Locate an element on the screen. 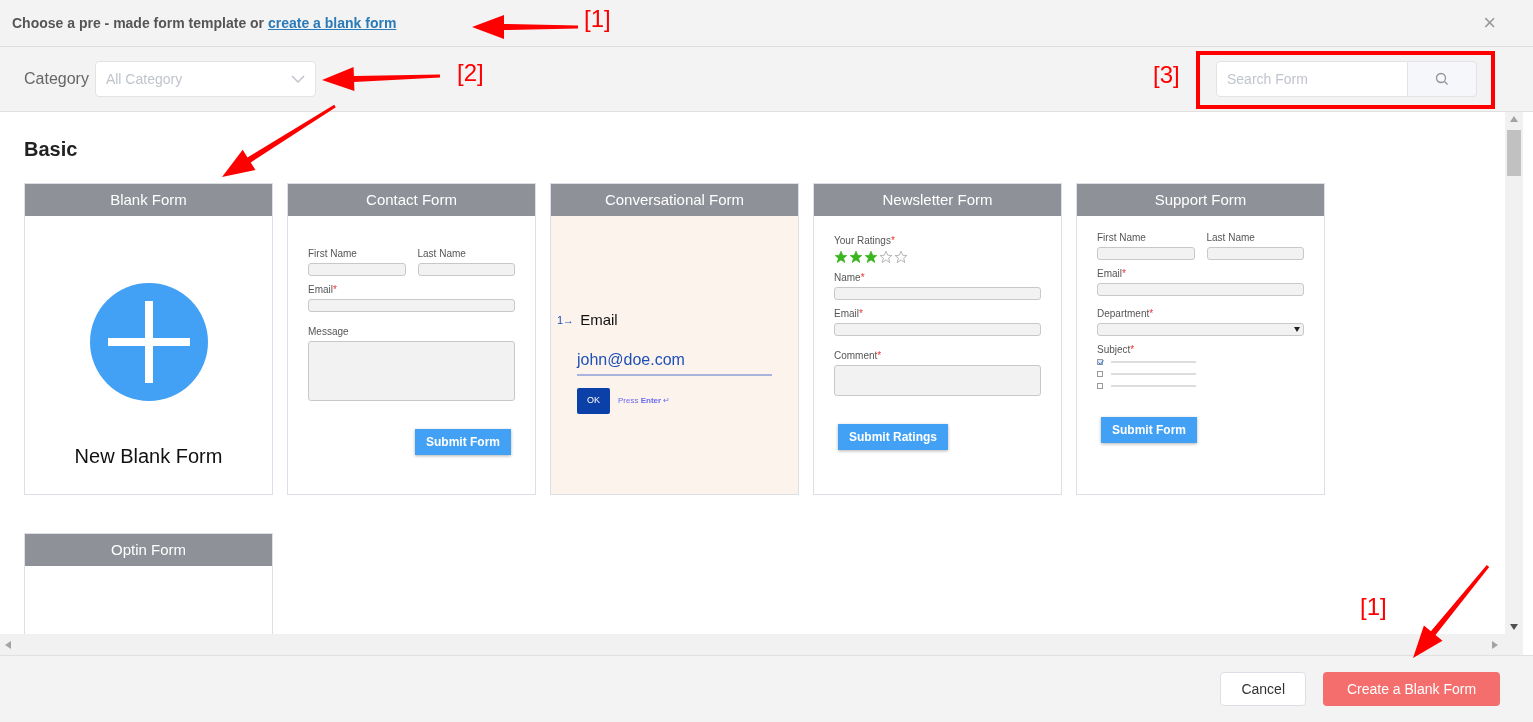 This screenshot has width=1533, height=722. scrollbar-thumb is located at coordinates (1514, 153).